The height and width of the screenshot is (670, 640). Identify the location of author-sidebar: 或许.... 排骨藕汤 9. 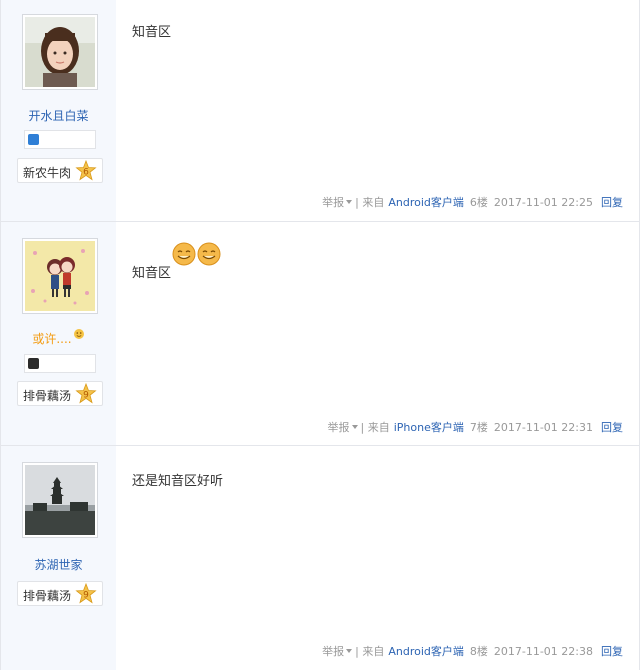
(58, 333).